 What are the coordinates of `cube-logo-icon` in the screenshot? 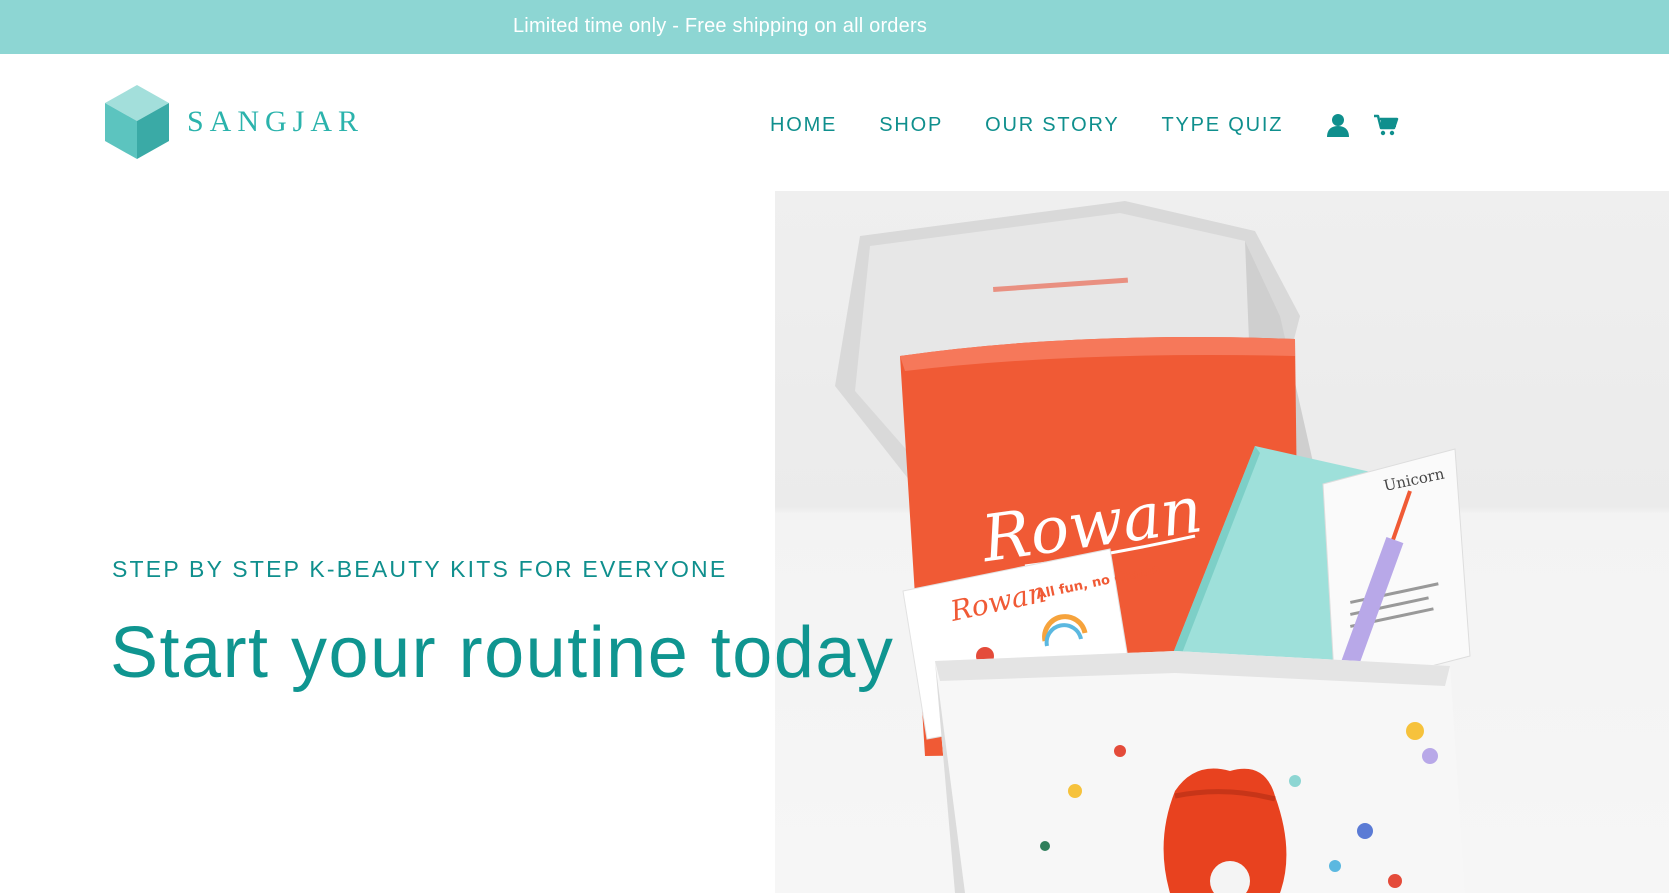 It's located at (137, 122).